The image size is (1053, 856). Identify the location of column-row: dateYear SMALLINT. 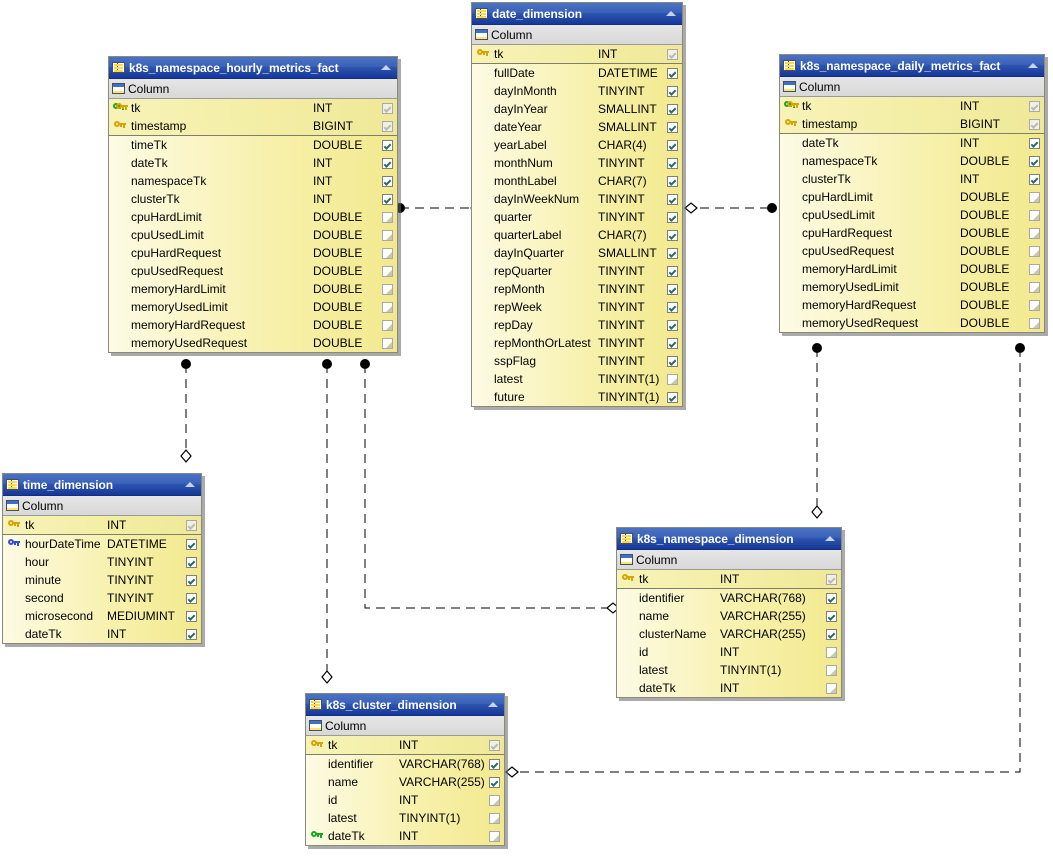
(577, 127).